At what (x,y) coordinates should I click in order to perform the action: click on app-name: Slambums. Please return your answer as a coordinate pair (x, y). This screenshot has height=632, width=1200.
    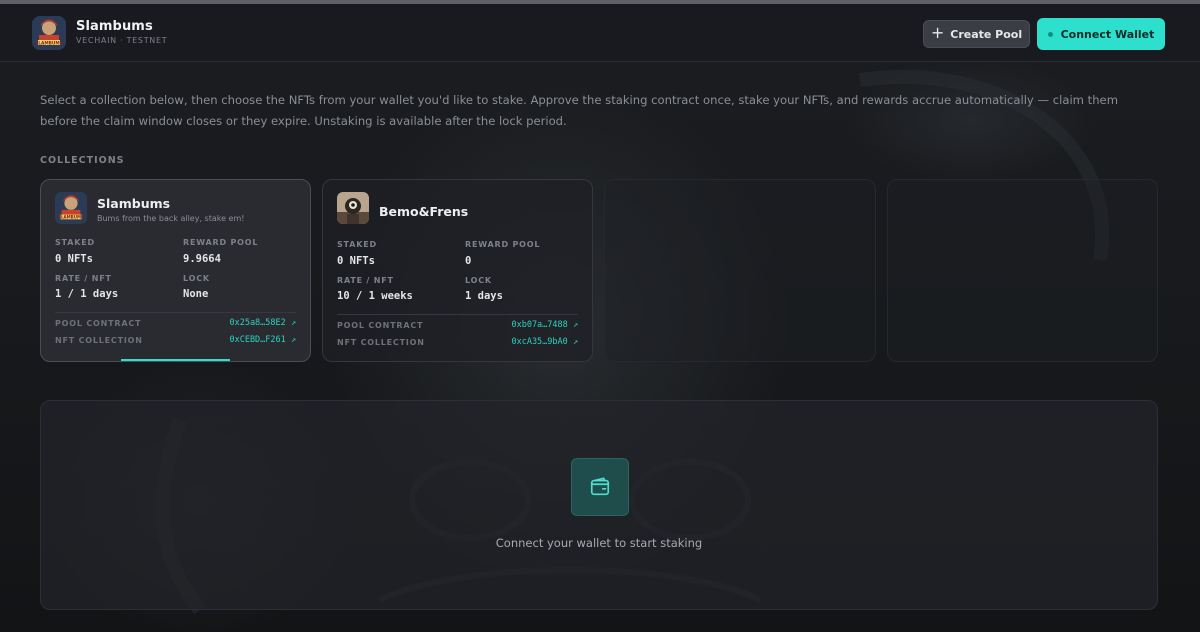
    Looking at the image, I should click on (114, 26).